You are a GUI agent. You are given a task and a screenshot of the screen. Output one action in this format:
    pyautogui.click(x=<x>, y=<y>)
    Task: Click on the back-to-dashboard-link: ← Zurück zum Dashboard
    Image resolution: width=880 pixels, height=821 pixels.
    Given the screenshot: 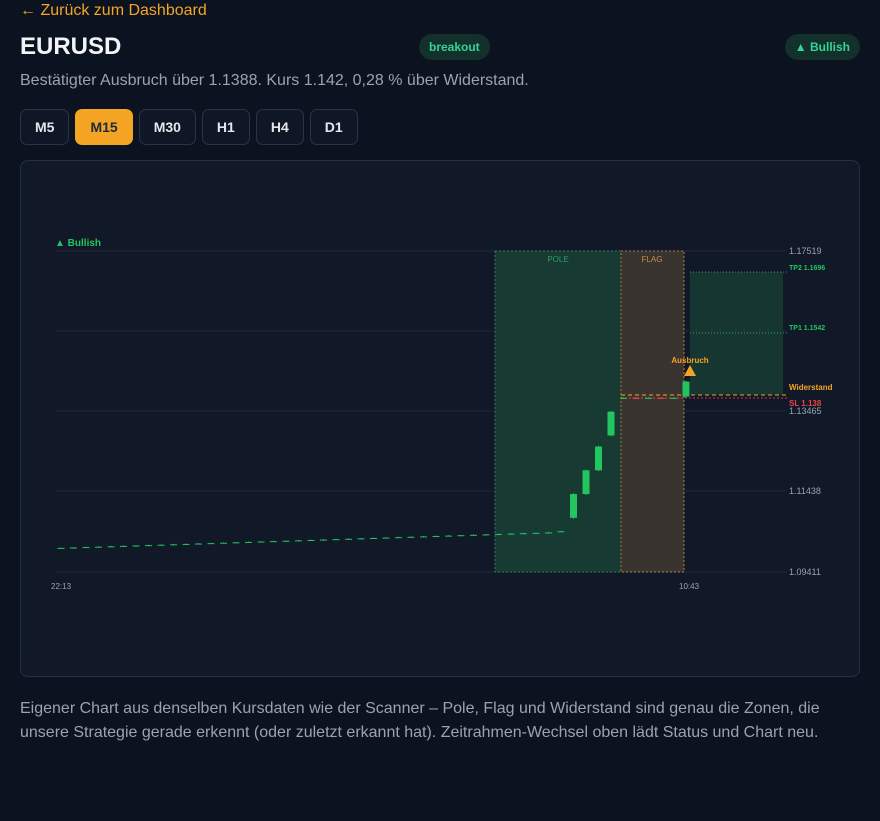 What is the action you would take?
    pyautogui.click(x=113, y=11)
    